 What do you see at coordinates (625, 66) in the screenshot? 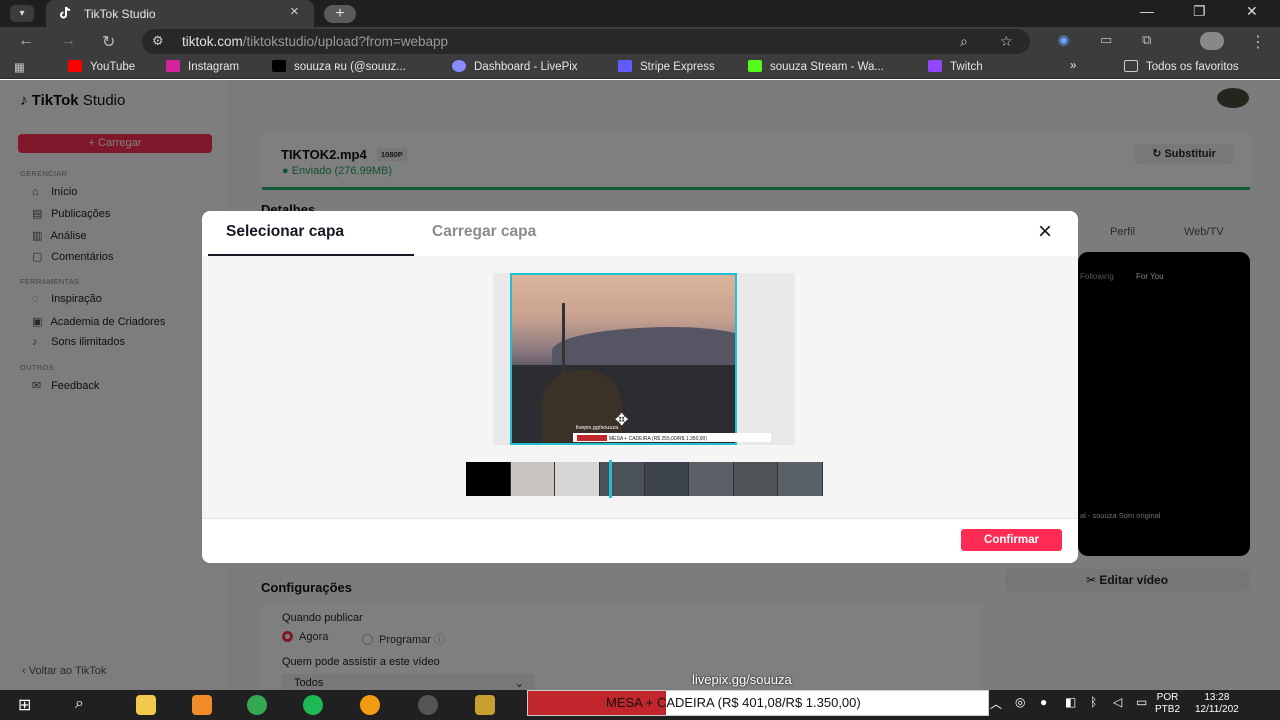
I see `stripe-icon` at bounding box center [625, 66].